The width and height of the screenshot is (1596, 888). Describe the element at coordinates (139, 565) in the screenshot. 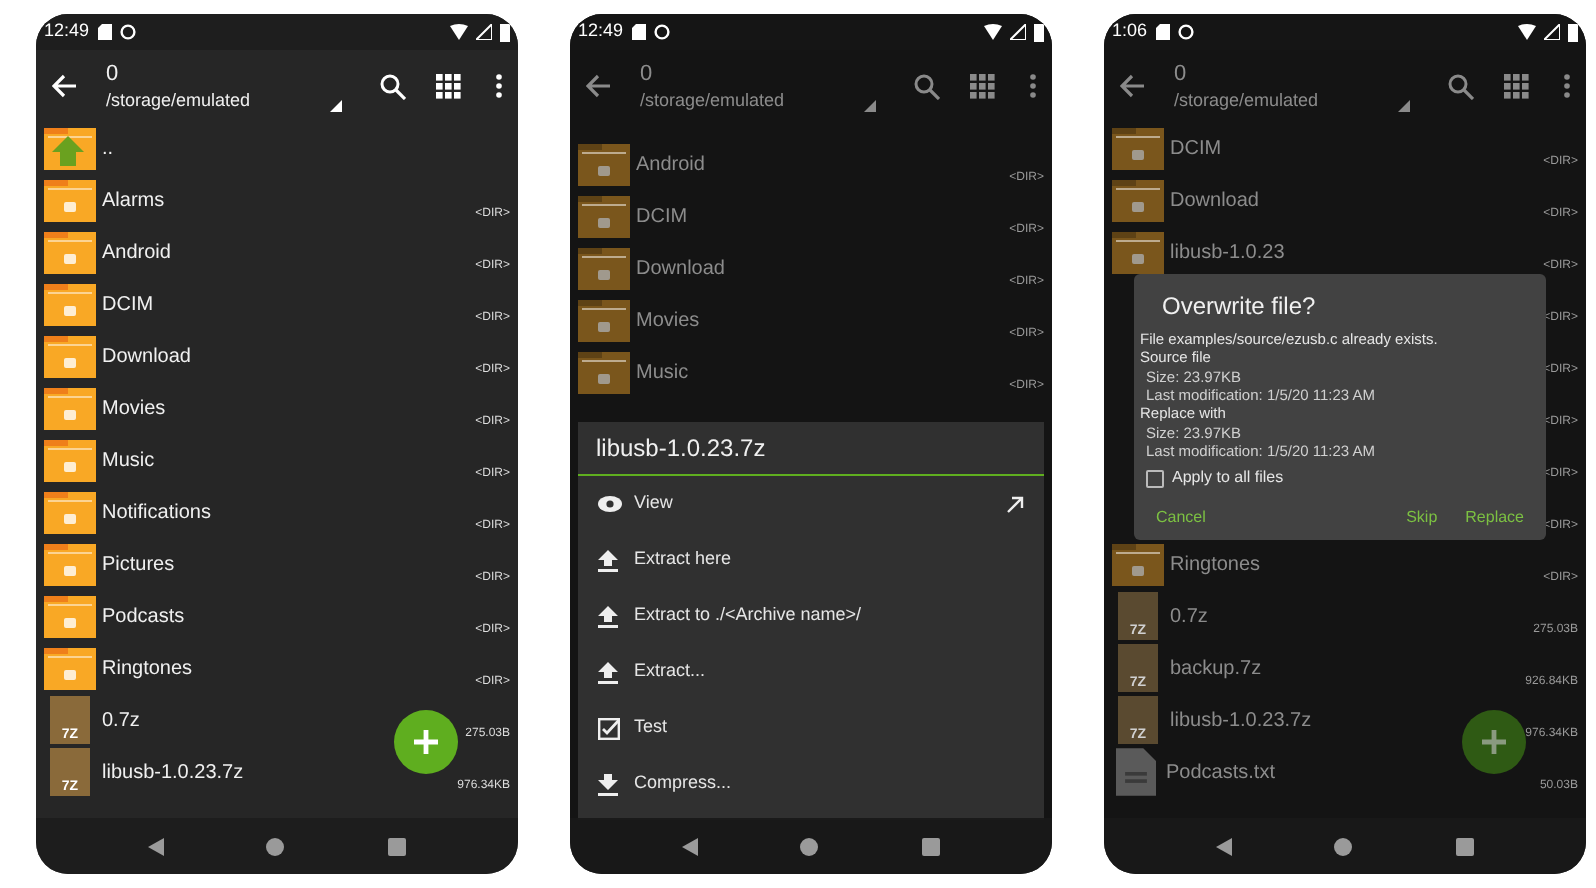

I see `file-name: Pictures` at that location.